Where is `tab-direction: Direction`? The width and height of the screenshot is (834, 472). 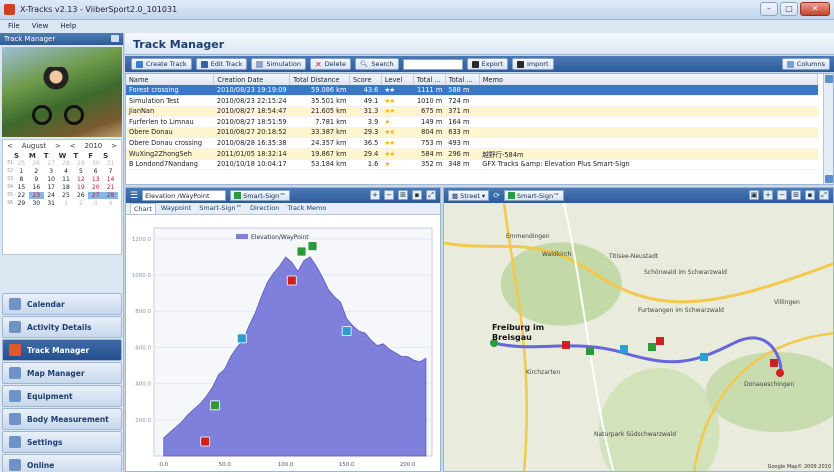
tab-direction: Direction is located at coordinates (264, 208).